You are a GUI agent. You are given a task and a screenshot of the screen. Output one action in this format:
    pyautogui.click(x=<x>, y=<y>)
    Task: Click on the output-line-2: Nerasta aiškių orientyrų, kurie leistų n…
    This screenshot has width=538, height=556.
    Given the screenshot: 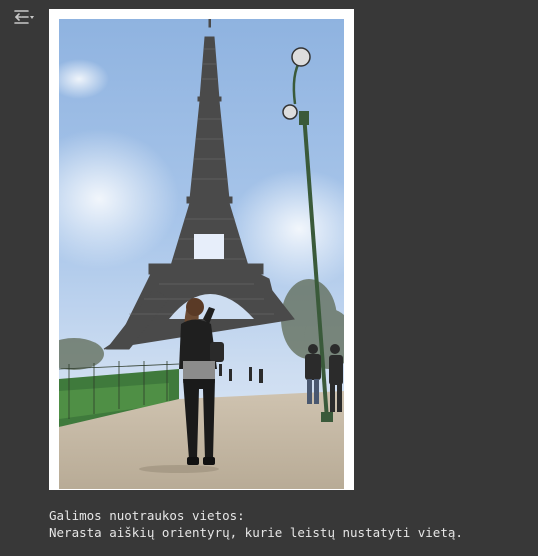 What is the action you would take?
    pyautogui.click(x=256, y=532)
    